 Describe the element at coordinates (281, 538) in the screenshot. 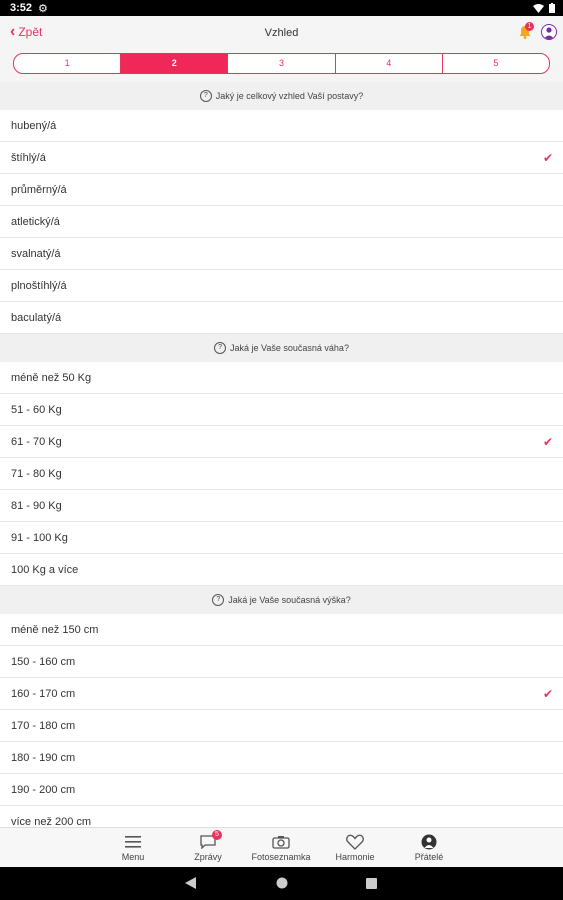

I see `option-row: 91 - 100 Kg` at that location.